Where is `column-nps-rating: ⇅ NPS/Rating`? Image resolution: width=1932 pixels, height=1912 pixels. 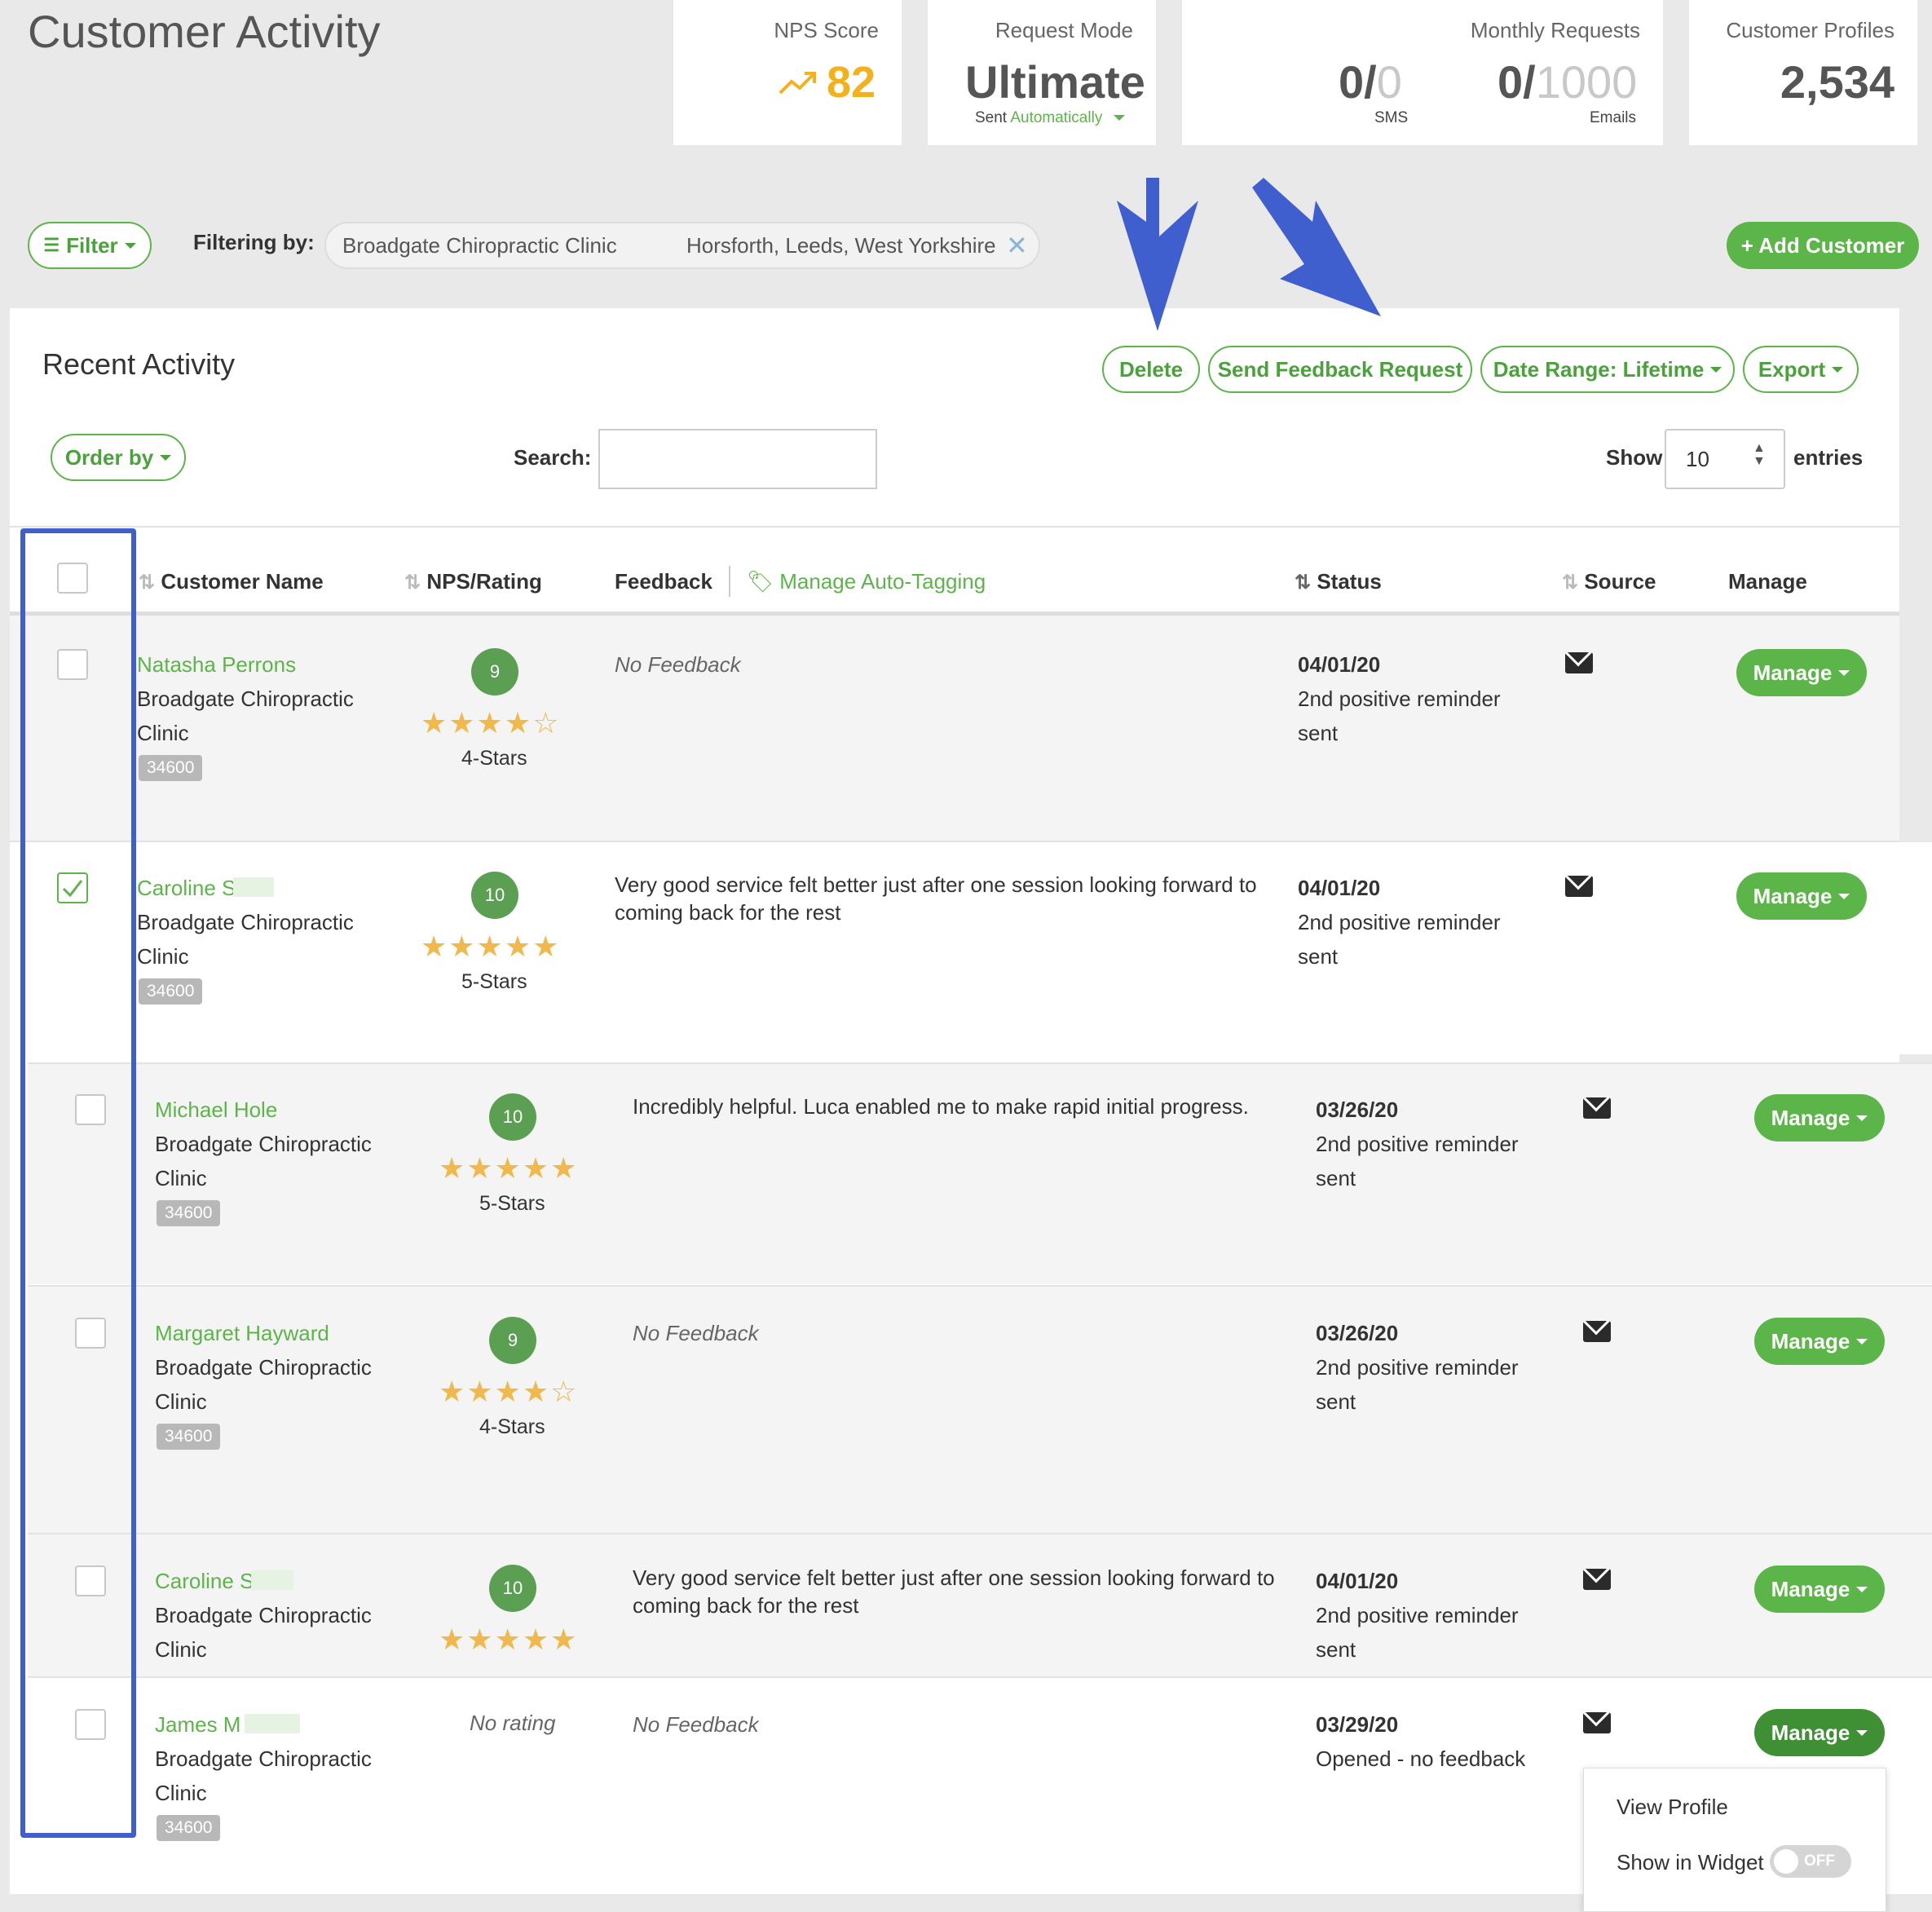 column-nps-rating: ⇅ NPS/Rating is located at coordinates (473, 581).